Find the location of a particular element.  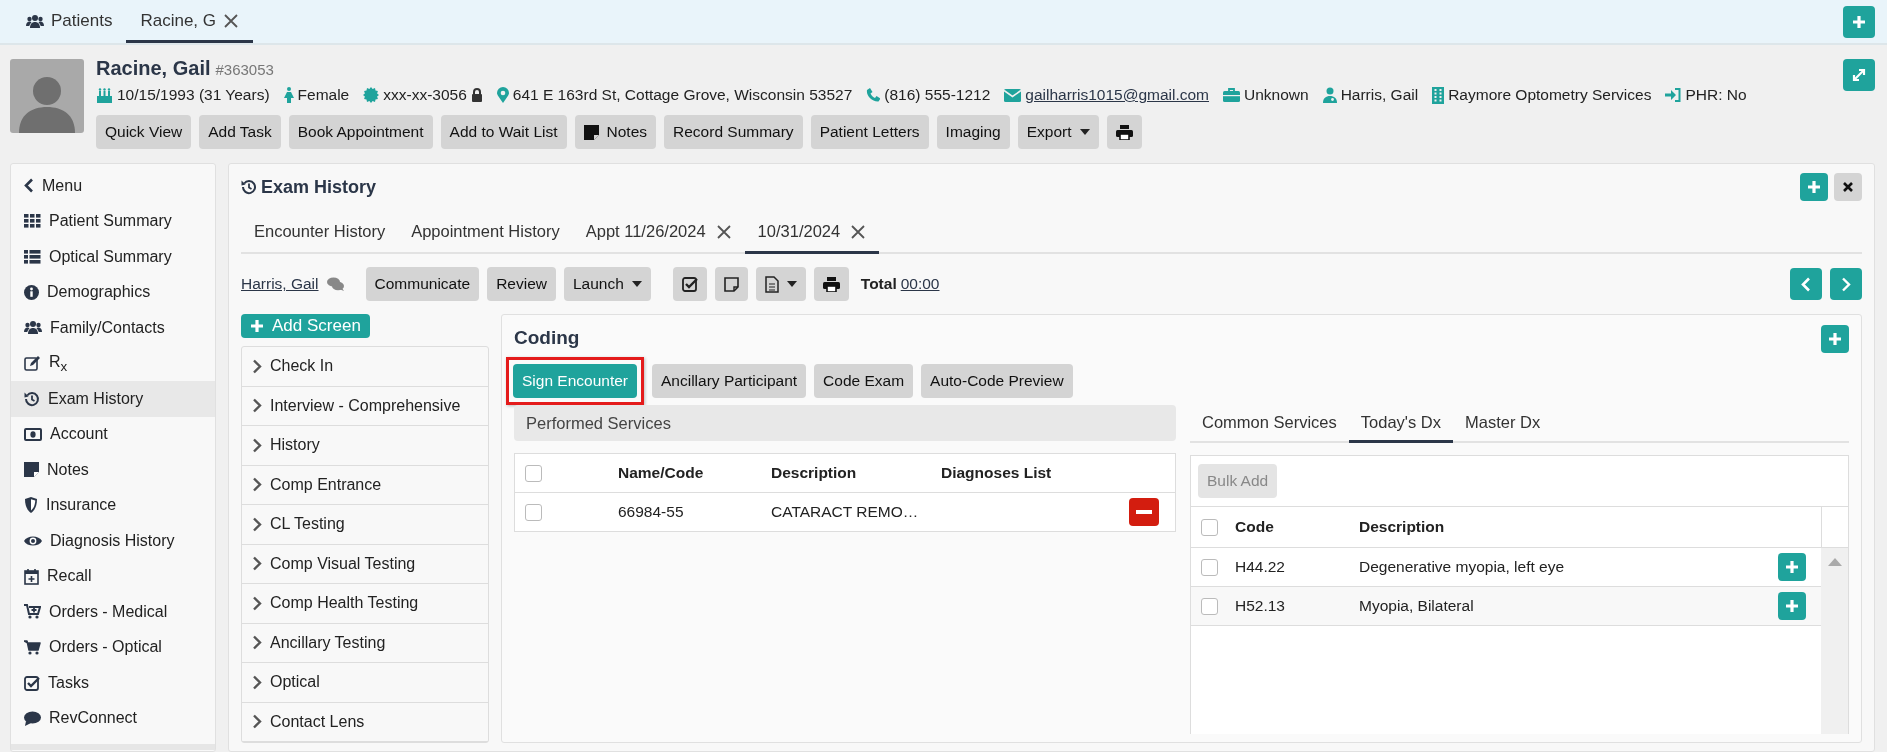

patient-tab: Racine, G is located at coordinates (190, 22).